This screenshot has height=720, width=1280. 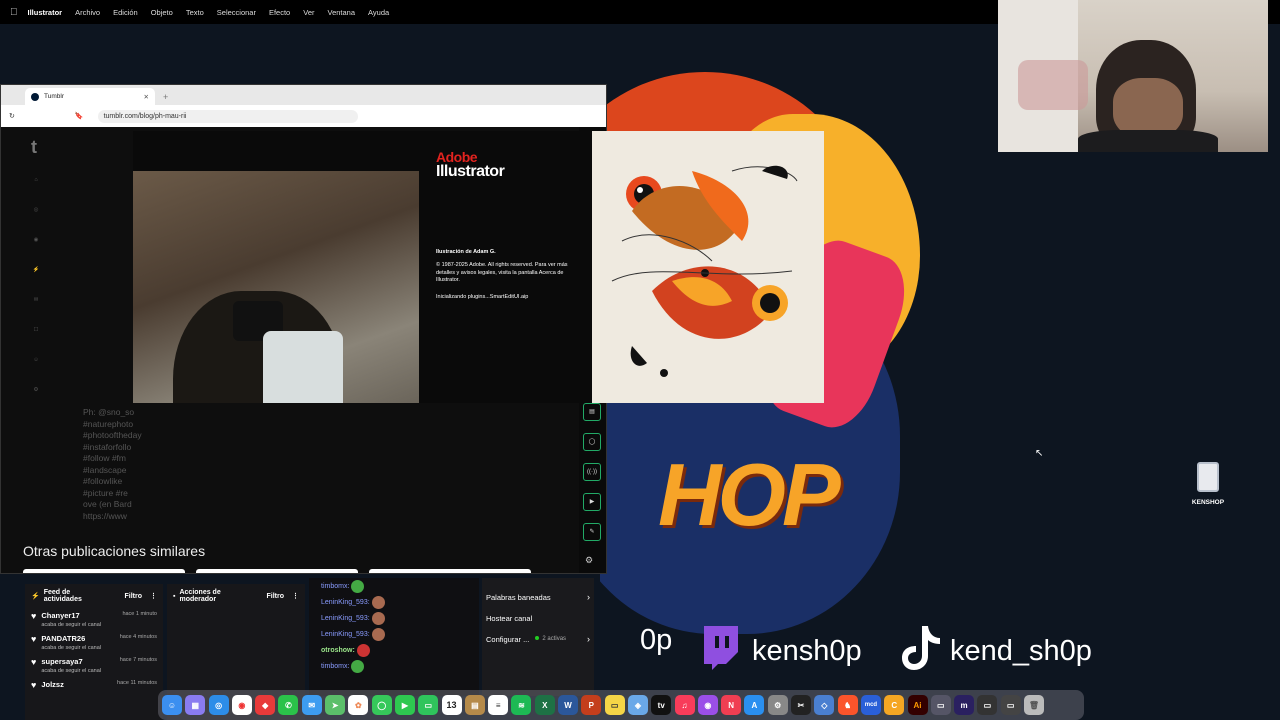 I want to click on music-icon: ♫, so click(x=684, y=705).